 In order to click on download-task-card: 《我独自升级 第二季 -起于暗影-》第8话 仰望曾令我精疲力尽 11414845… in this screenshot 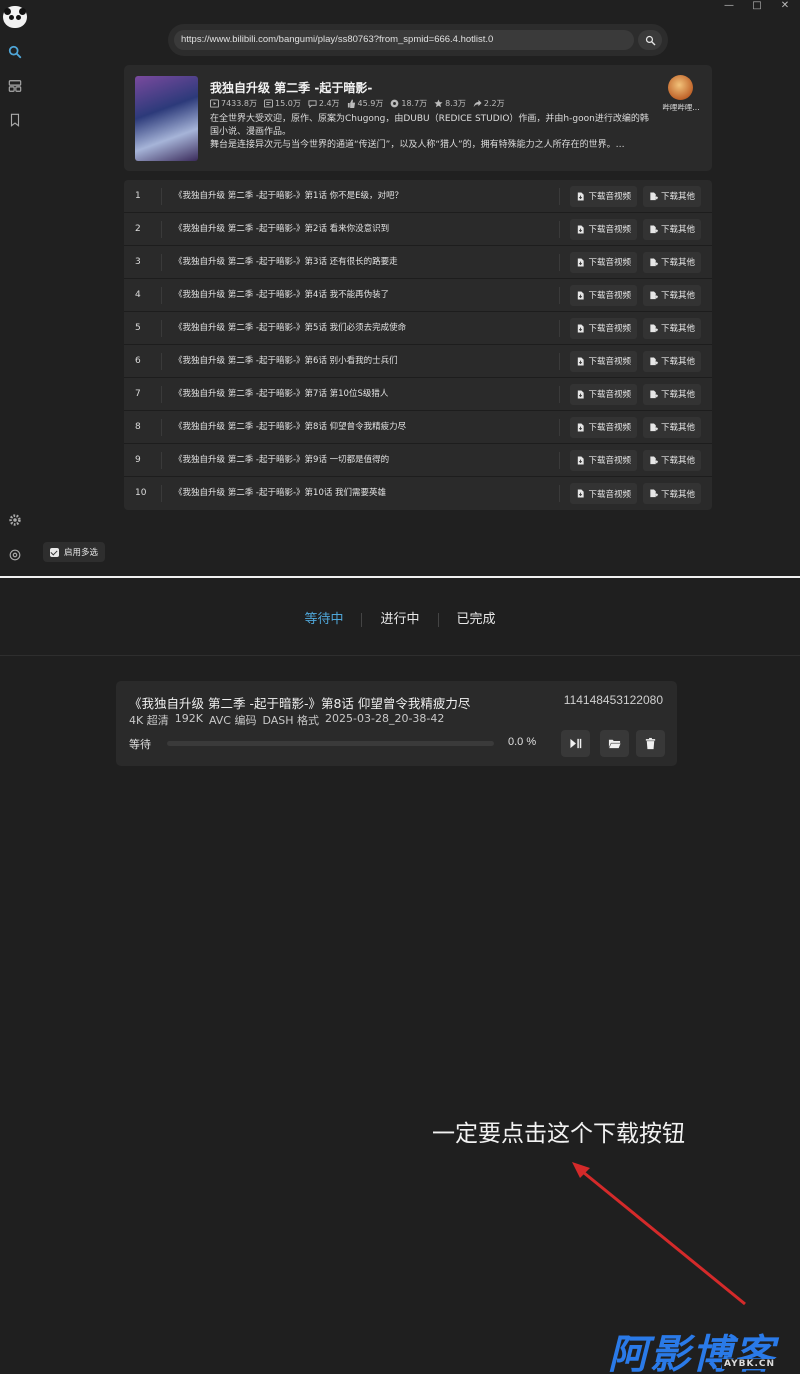, I will do `click(396, 723)`.